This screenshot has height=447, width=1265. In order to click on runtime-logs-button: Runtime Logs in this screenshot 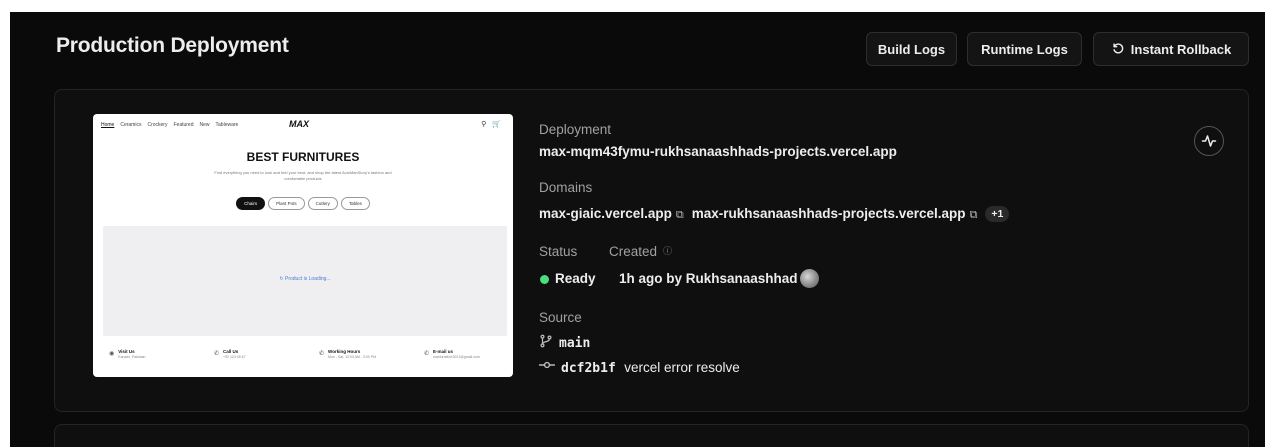, I will do `click(1024, 49)`.